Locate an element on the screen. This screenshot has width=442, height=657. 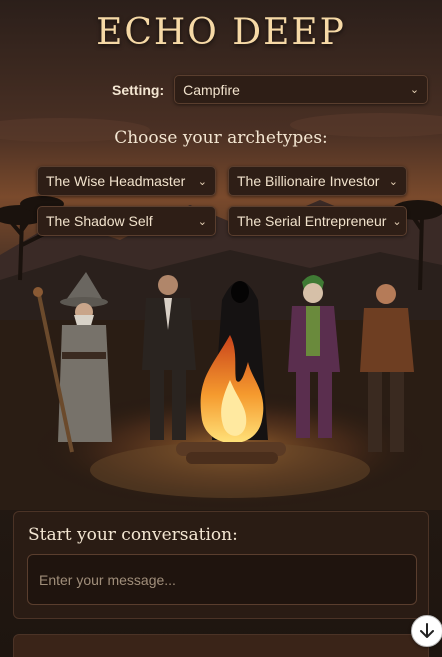
arrow-down-icon is located at coordinates (427, 630).